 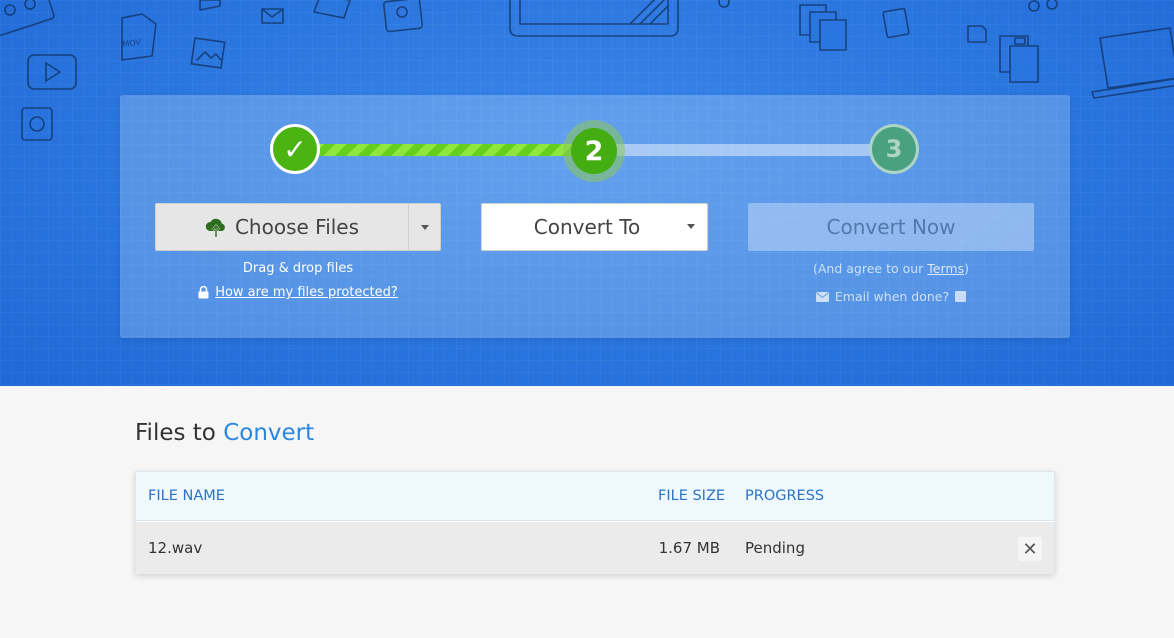 What do you see at coordinates (595, 548) in the screenshot?
I see `table-row: 12.wav 1.67 MB Pending ✕` at bounding box center [595, 548].